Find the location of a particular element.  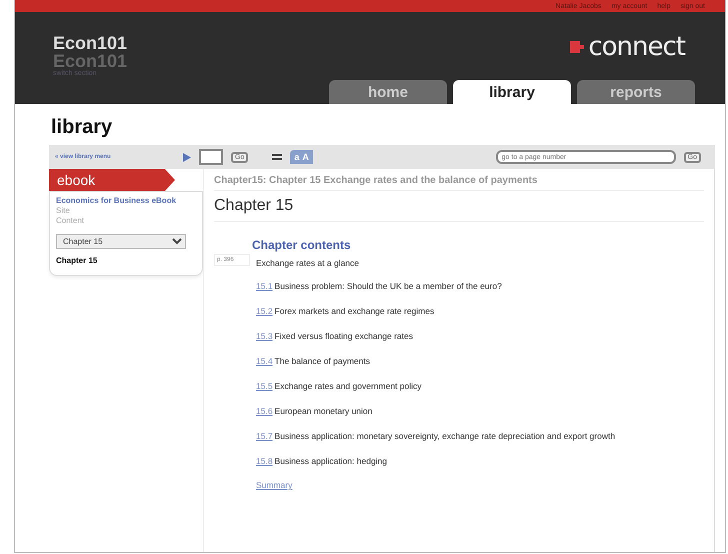

section-title: The balance of payments is located at coordinates (322, 361).